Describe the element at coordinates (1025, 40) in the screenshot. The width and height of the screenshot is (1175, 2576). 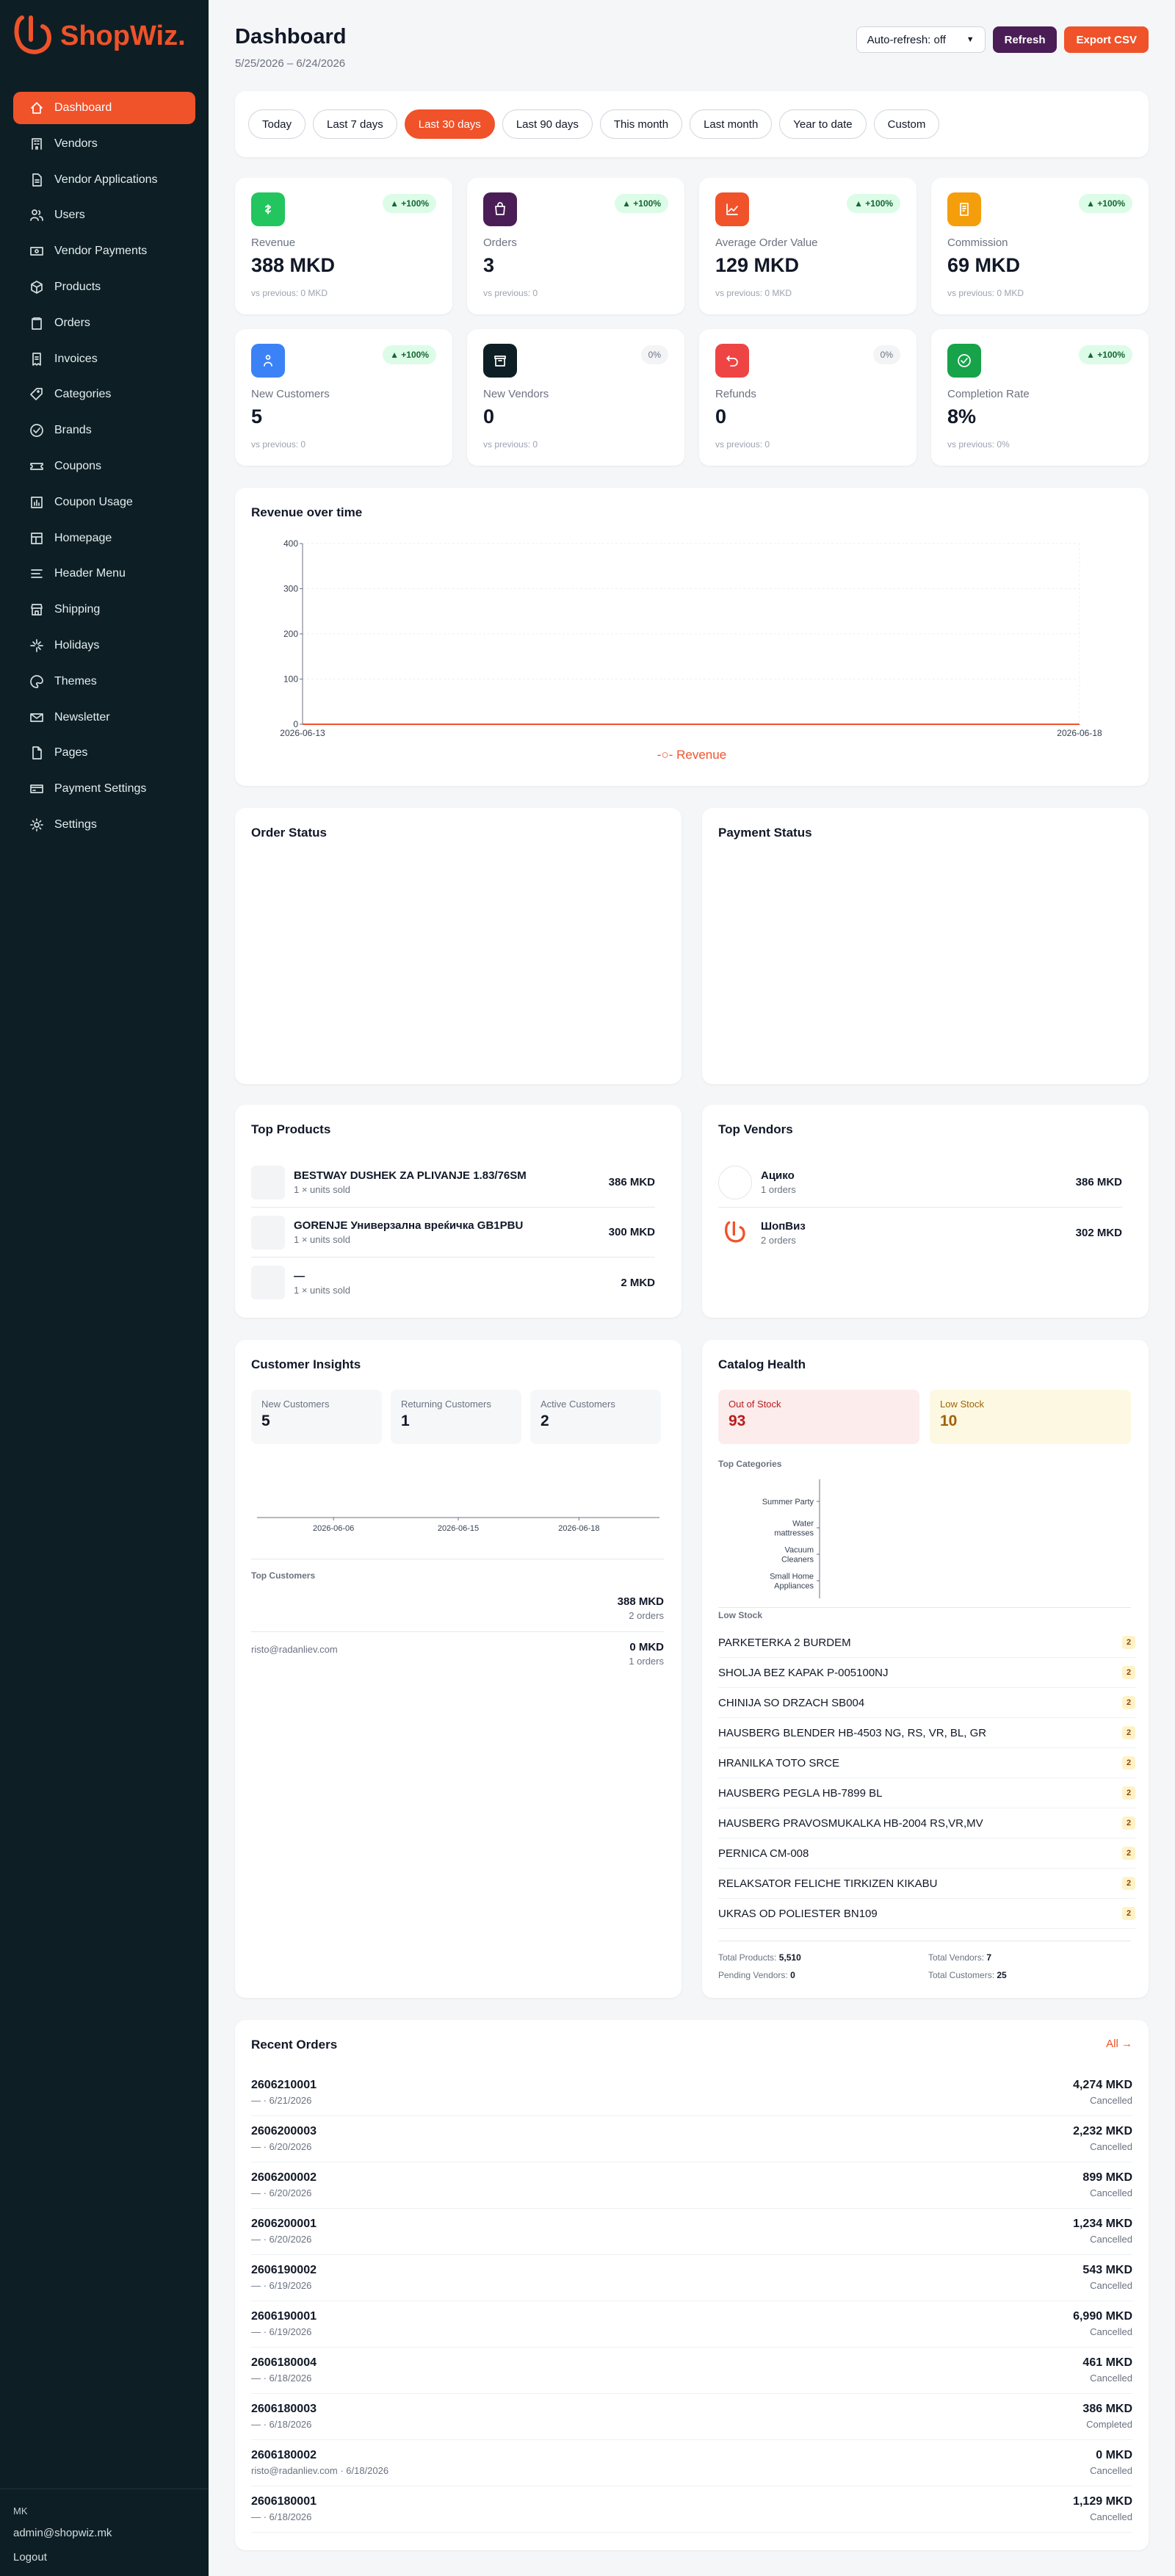
I see `refresh-button: Refresh` at that location.